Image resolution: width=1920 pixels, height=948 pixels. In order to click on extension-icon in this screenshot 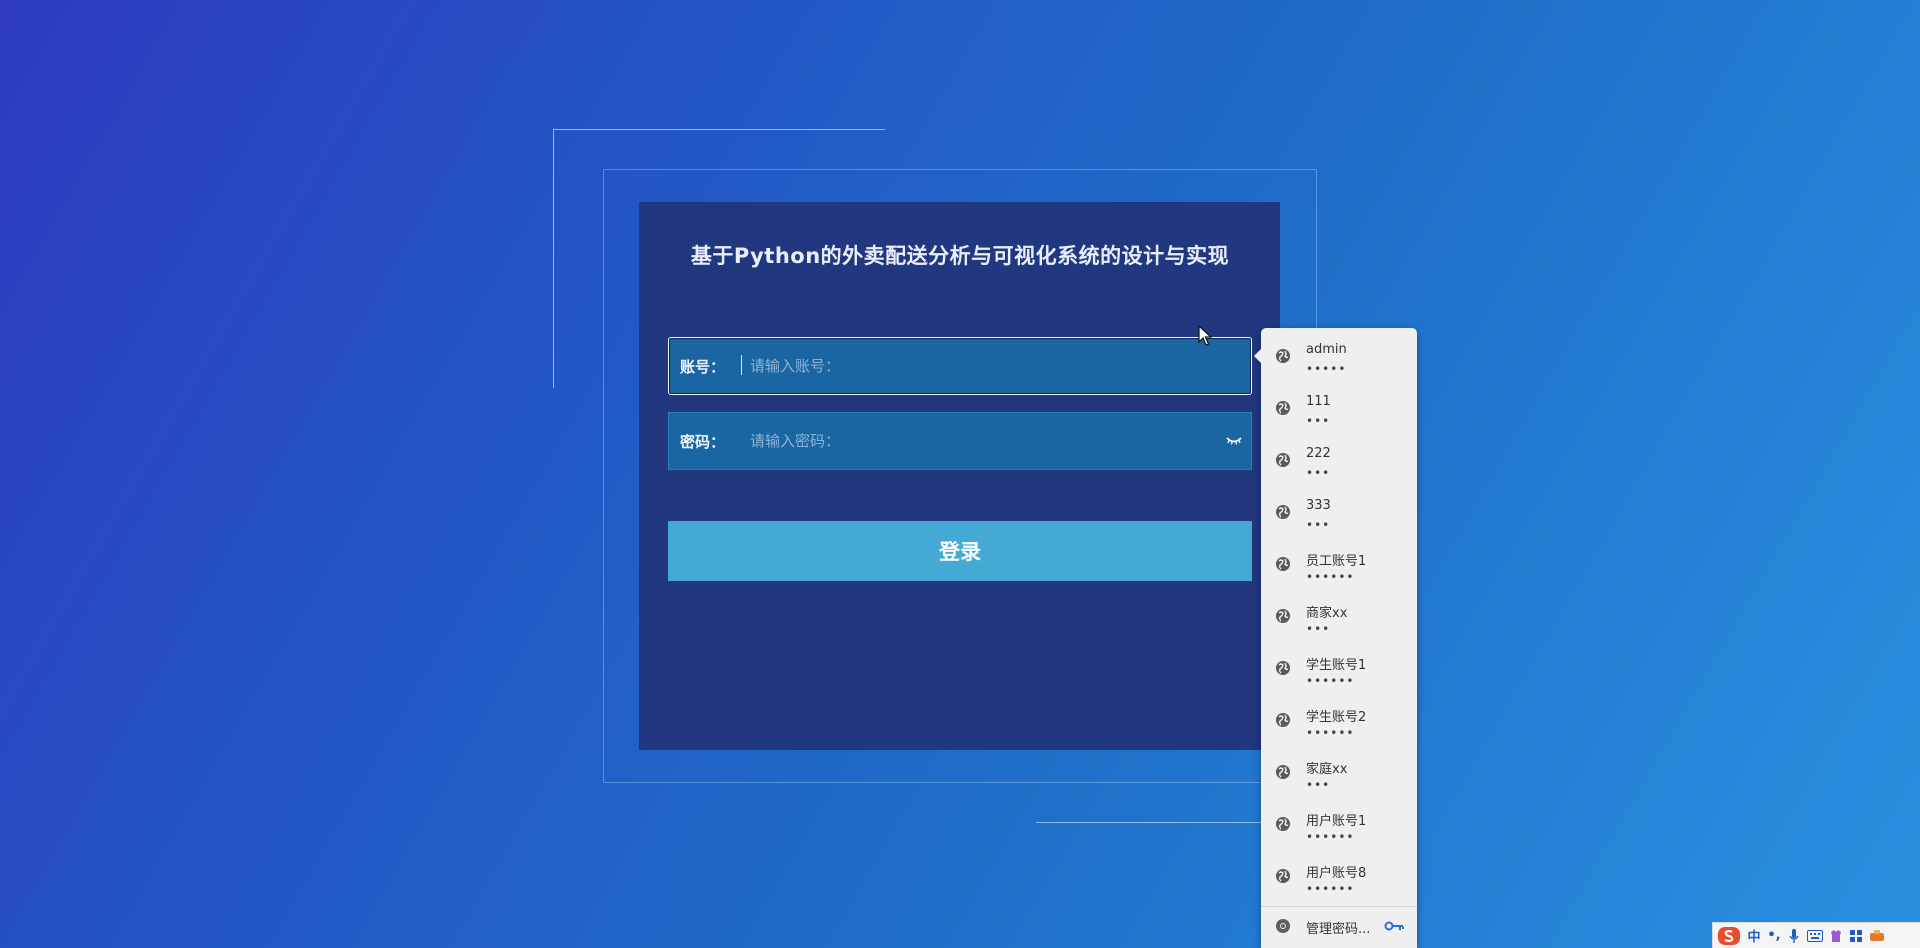, I will do `click(1877, 936)`.